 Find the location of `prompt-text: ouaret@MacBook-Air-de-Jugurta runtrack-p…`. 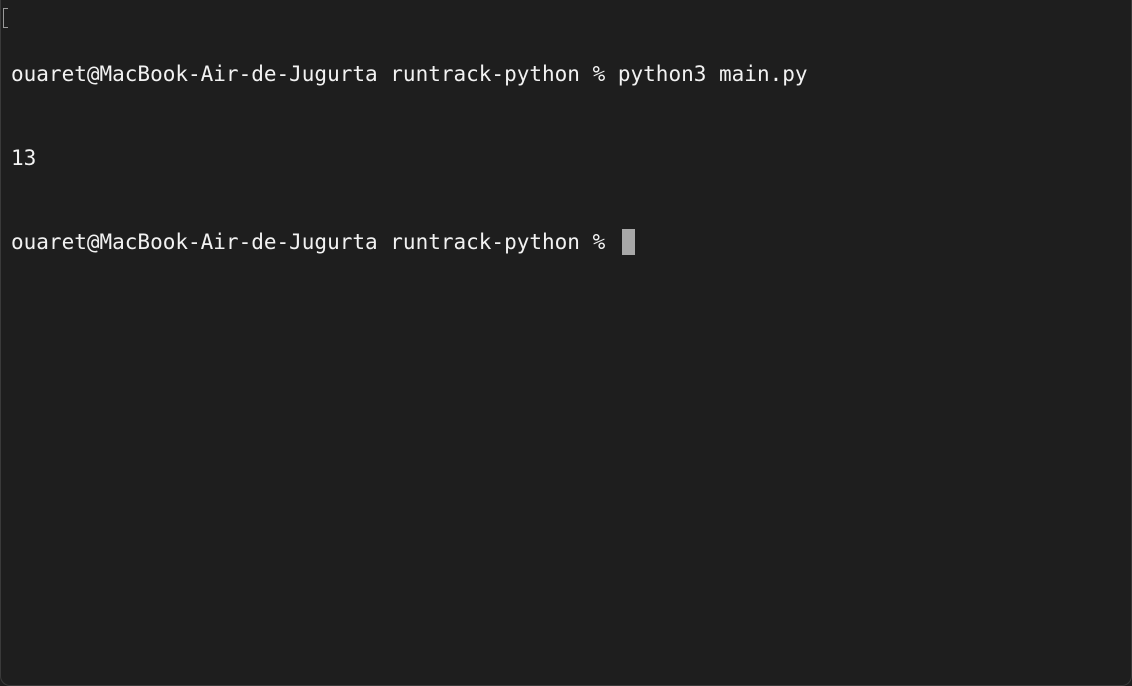

prompt-text: ouaret@MacBook-Air-de-Jugurta runtrack-p… is located at coordinates (314, 242).